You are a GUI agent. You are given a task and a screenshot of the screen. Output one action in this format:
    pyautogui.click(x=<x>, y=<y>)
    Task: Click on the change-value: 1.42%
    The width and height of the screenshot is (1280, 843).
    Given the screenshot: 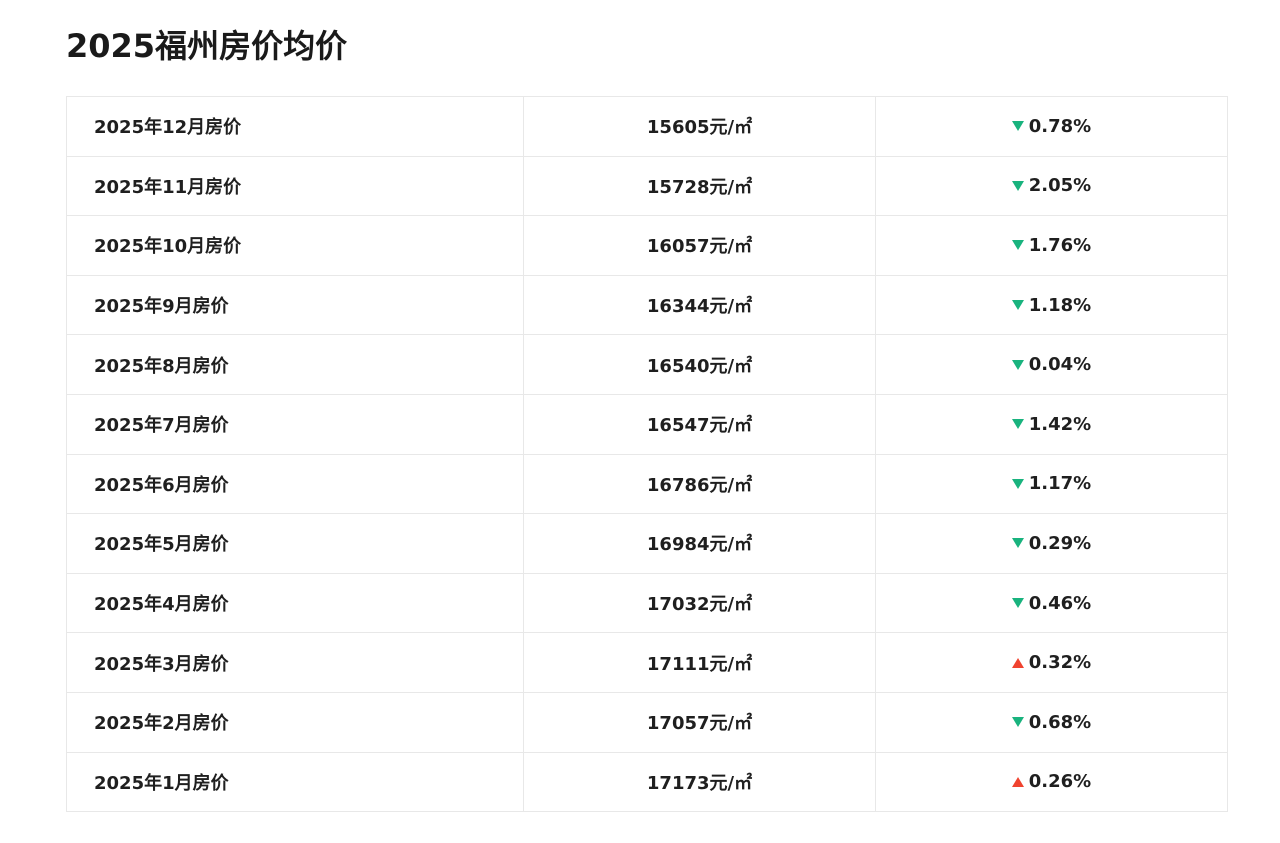 What is the action you would take?
    pyautogui.click(x=1060, y=424)
    